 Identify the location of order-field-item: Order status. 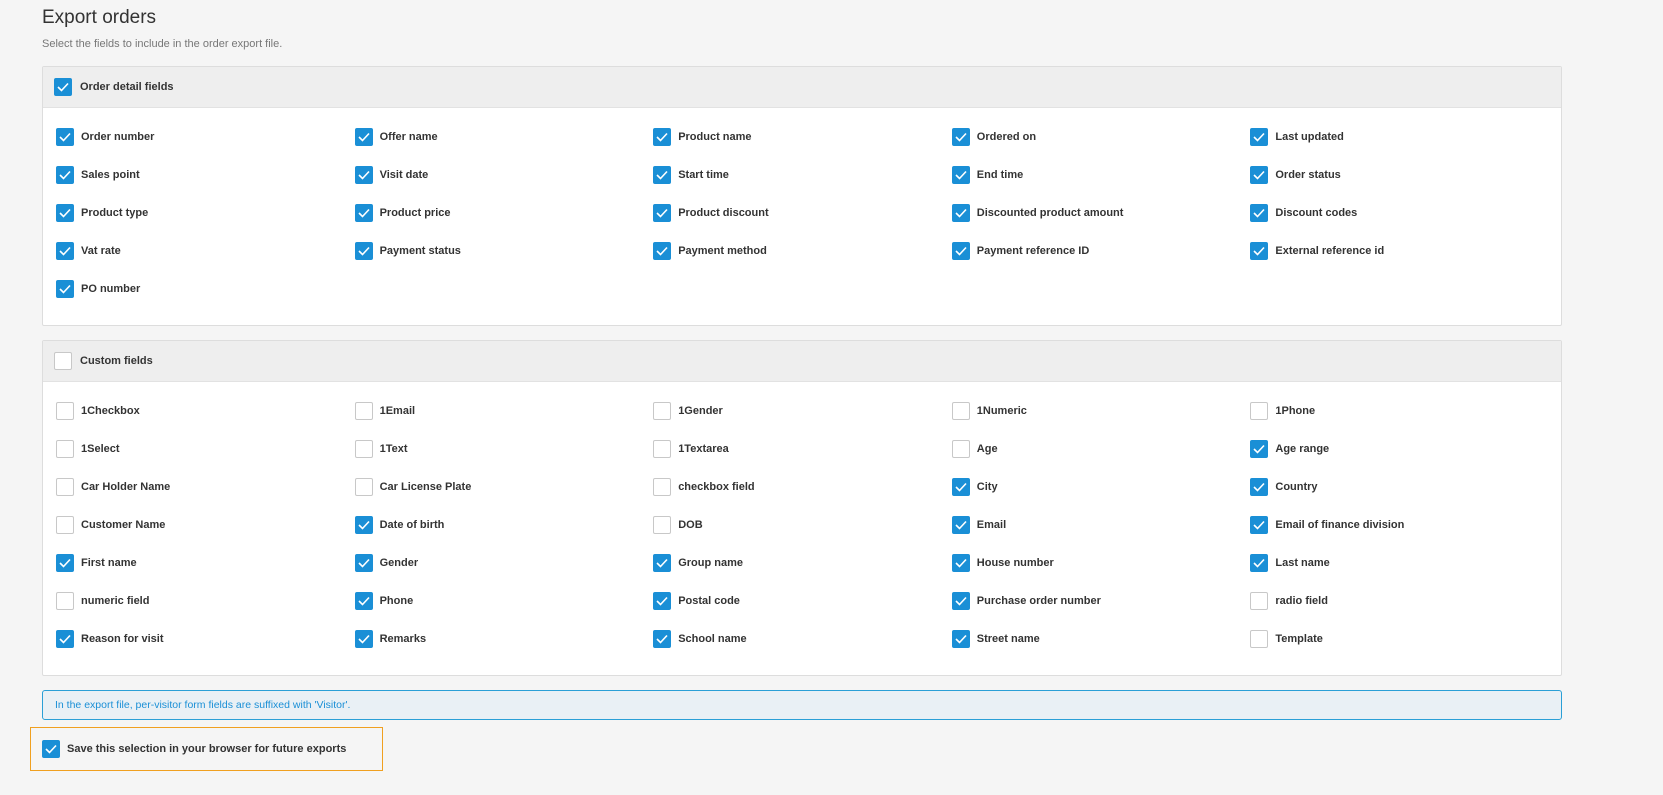
(1399, 175).